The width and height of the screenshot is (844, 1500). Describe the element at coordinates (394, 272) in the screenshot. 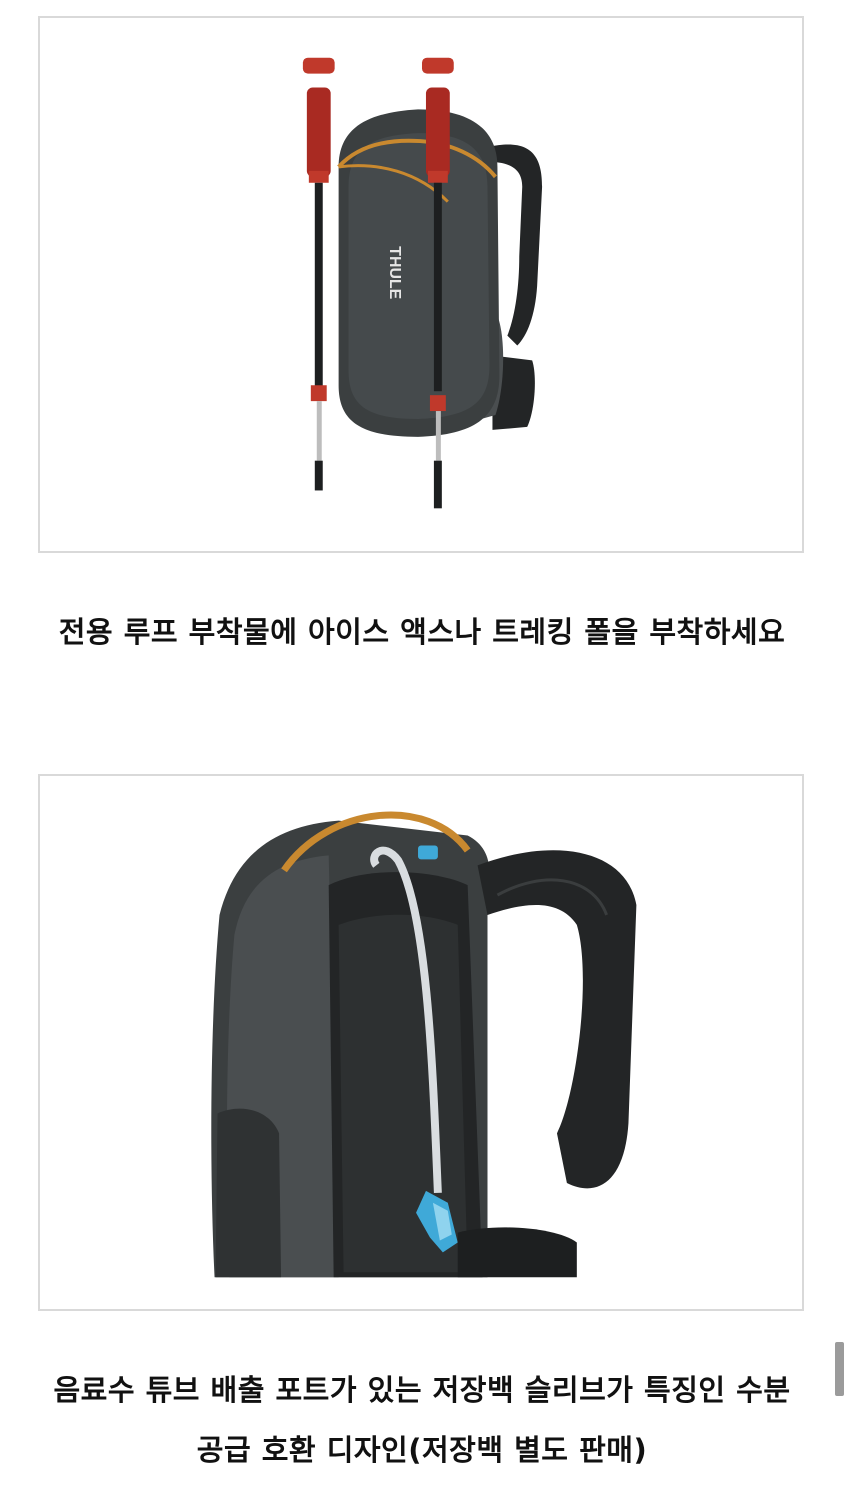

I see `brand-logo: THULE` at that location.